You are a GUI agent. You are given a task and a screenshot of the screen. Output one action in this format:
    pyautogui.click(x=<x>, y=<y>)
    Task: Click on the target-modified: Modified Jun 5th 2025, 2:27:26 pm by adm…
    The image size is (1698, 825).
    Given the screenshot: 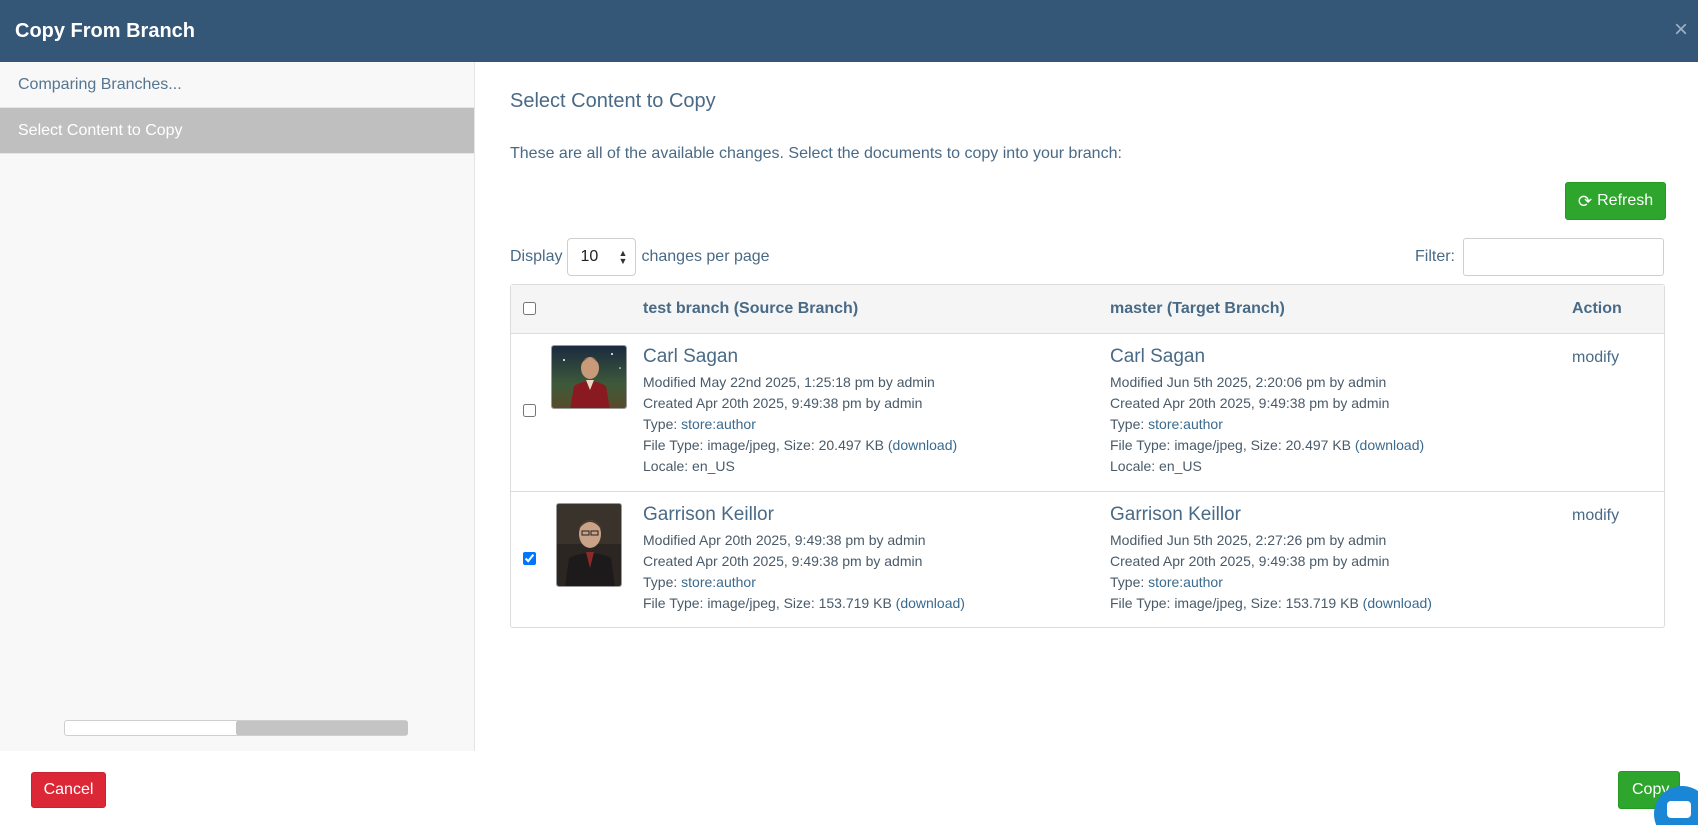 What is the action you would take?
    pyautogui.click(x=1248, y=540)
    